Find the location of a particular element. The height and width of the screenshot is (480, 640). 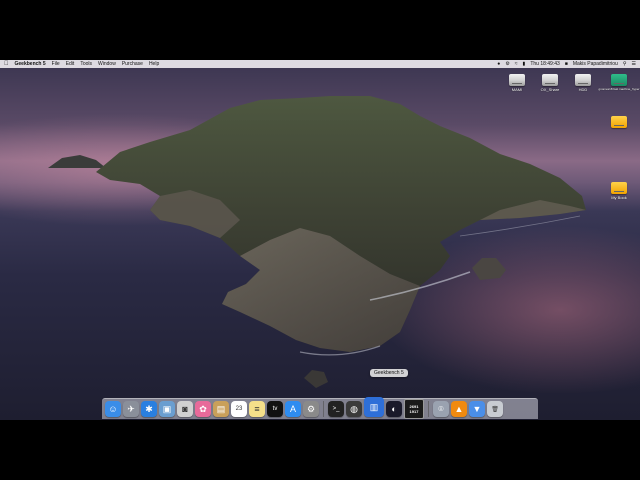

desktop-drive-my-book: My Book is located at coordinates (619, 191).